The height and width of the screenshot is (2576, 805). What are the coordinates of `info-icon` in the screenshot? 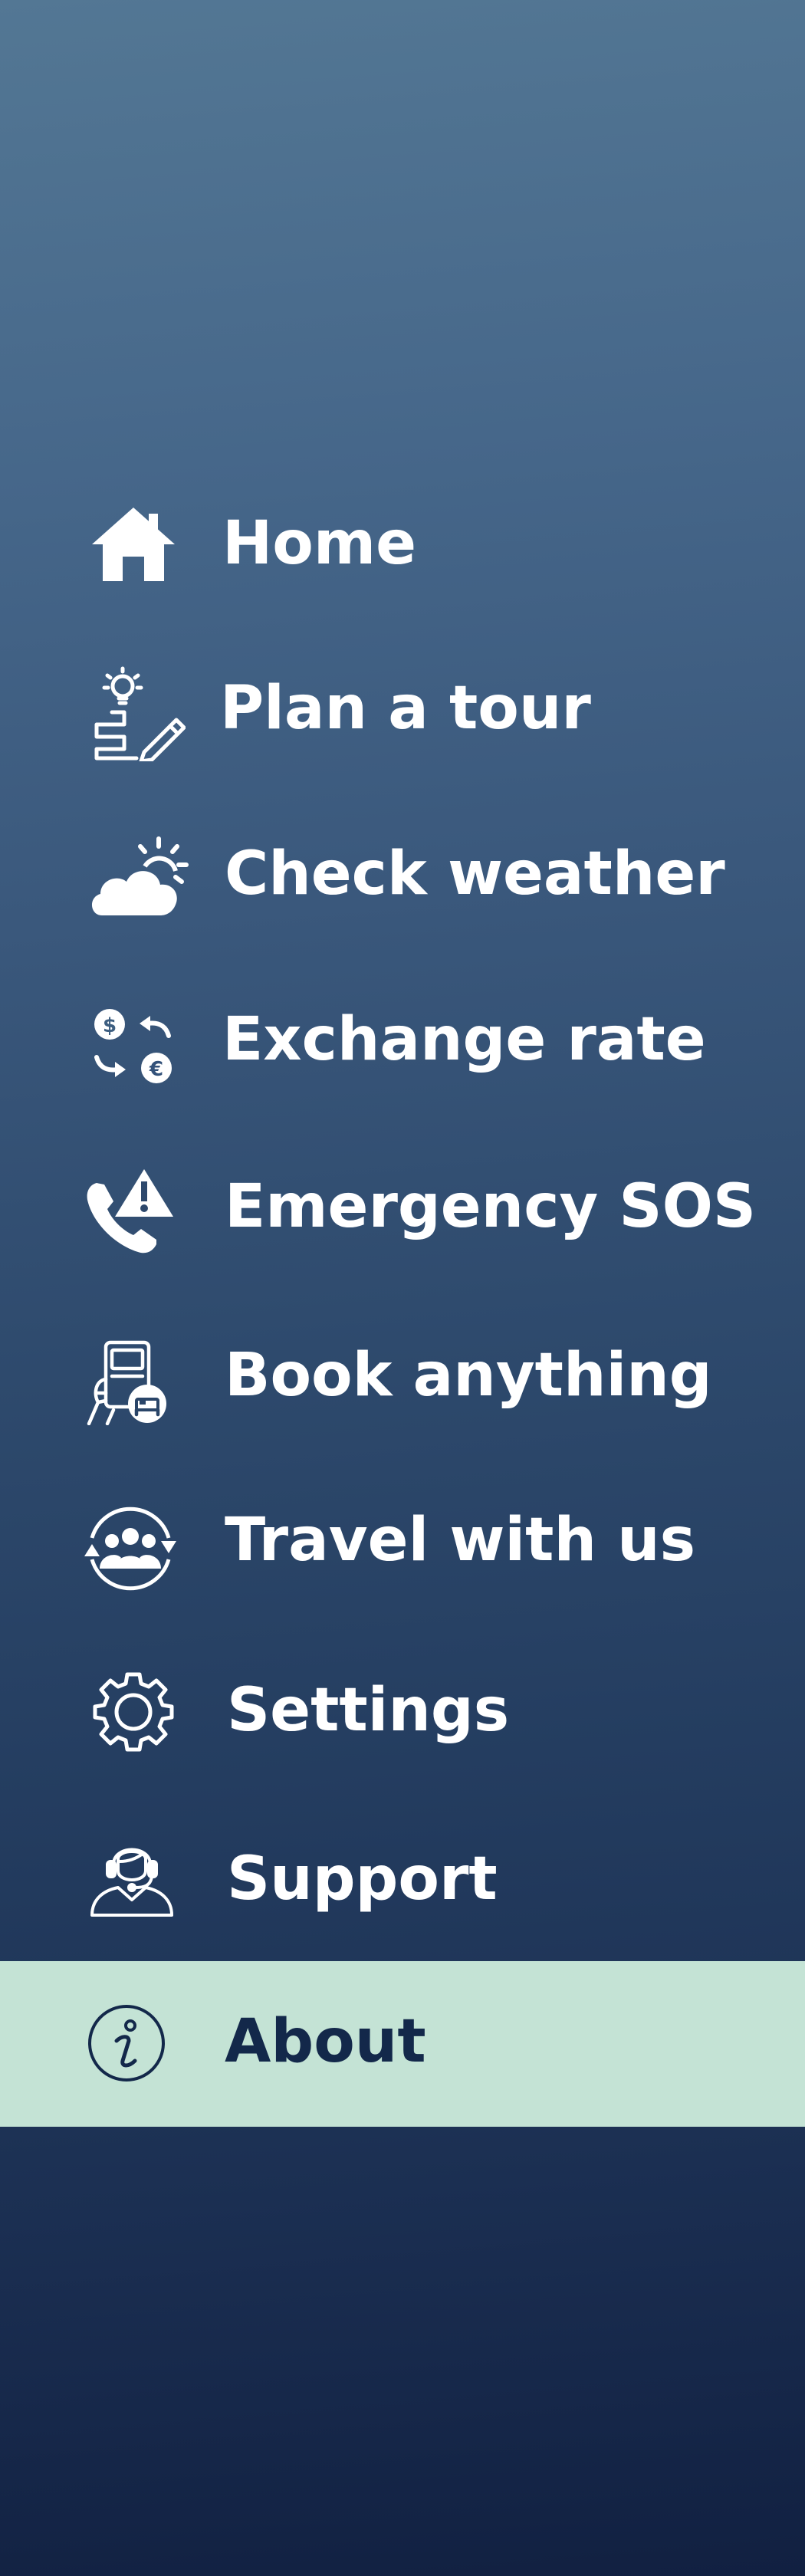 It's located at (127, 2043).